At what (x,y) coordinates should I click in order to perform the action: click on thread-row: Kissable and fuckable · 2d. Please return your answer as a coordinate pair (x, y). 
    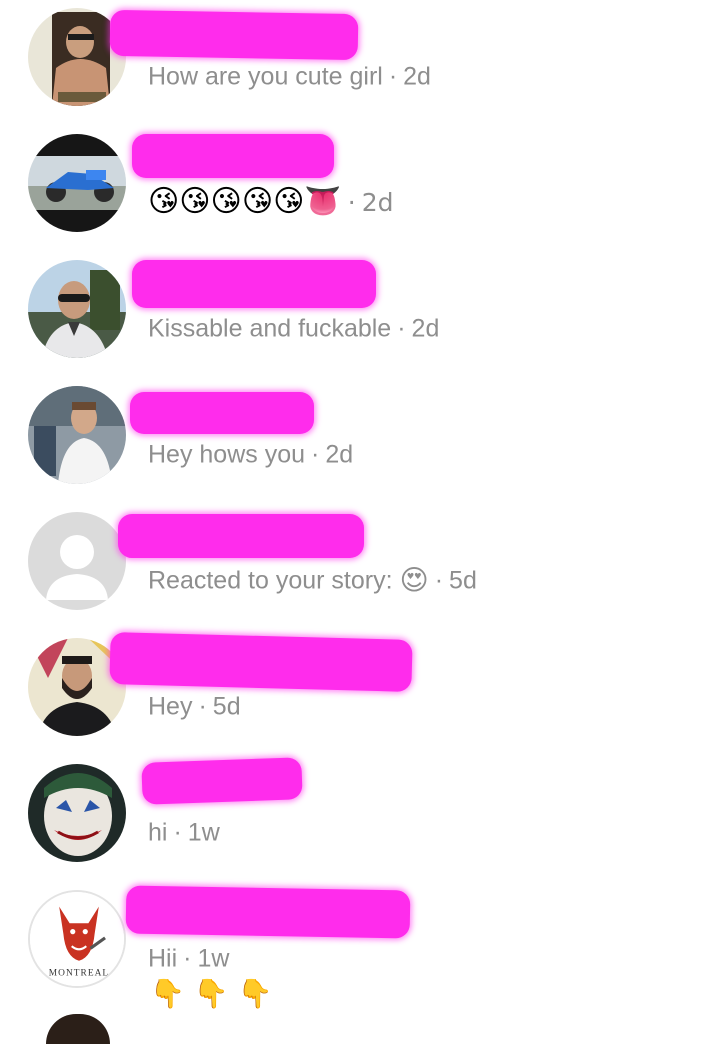
    Looking at the image, I should click on (362, 315).